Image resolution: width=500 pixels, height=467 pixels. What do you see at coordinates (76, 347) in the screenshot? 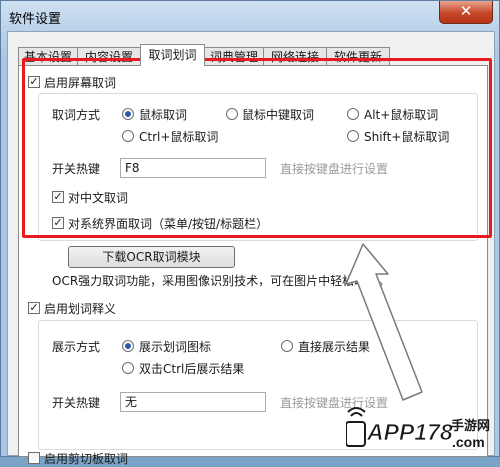
I see `display-mode-label: 展示方式` at bounding box center [76, 347].